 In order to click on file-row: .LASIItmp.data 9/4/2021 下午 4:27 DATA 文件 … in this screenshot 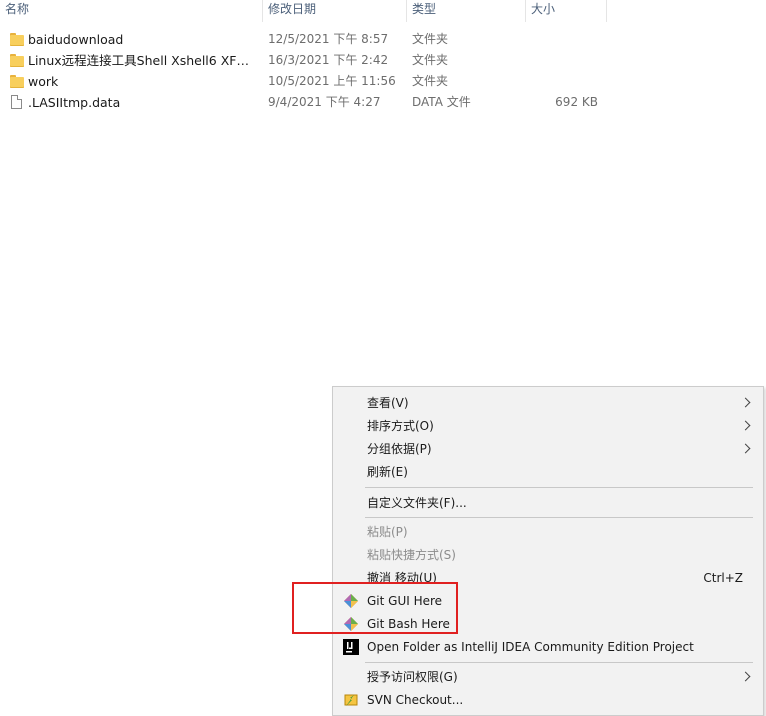, I will do `click(383, 102)`.